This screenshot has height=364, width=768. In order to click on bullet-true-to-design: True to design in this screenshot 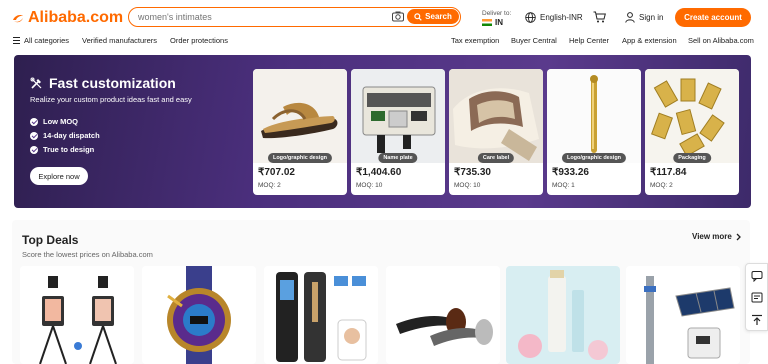, I will do `click(65, 150)`.